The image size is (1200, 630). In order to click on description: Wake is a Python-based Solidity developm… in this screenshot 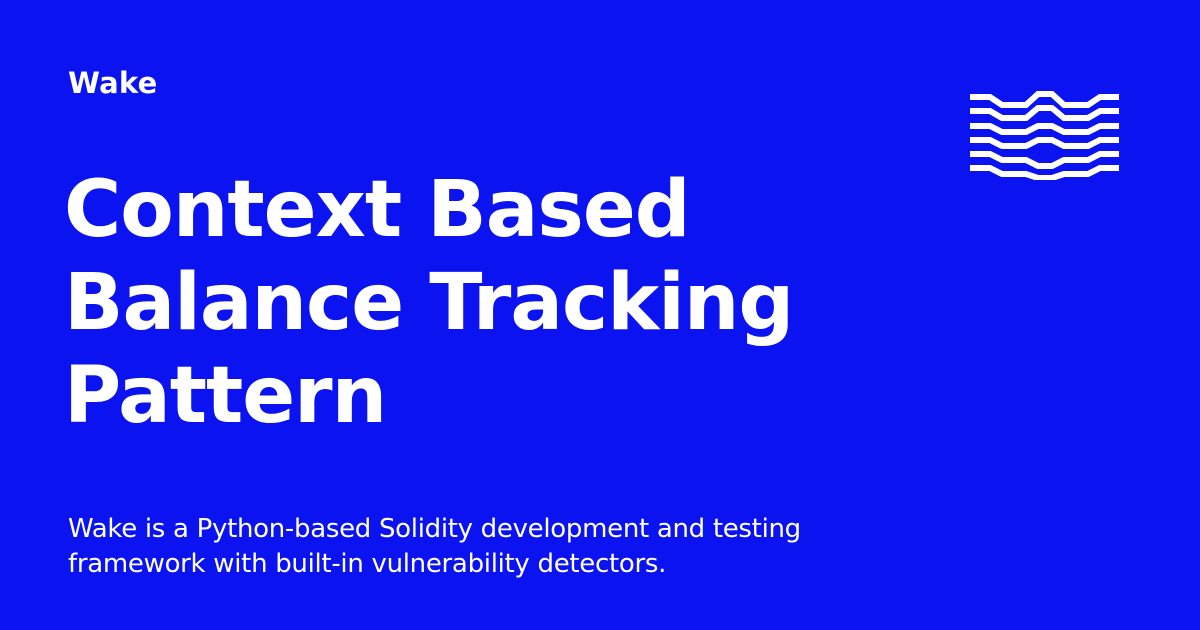, I will do `click(478, 547)`.